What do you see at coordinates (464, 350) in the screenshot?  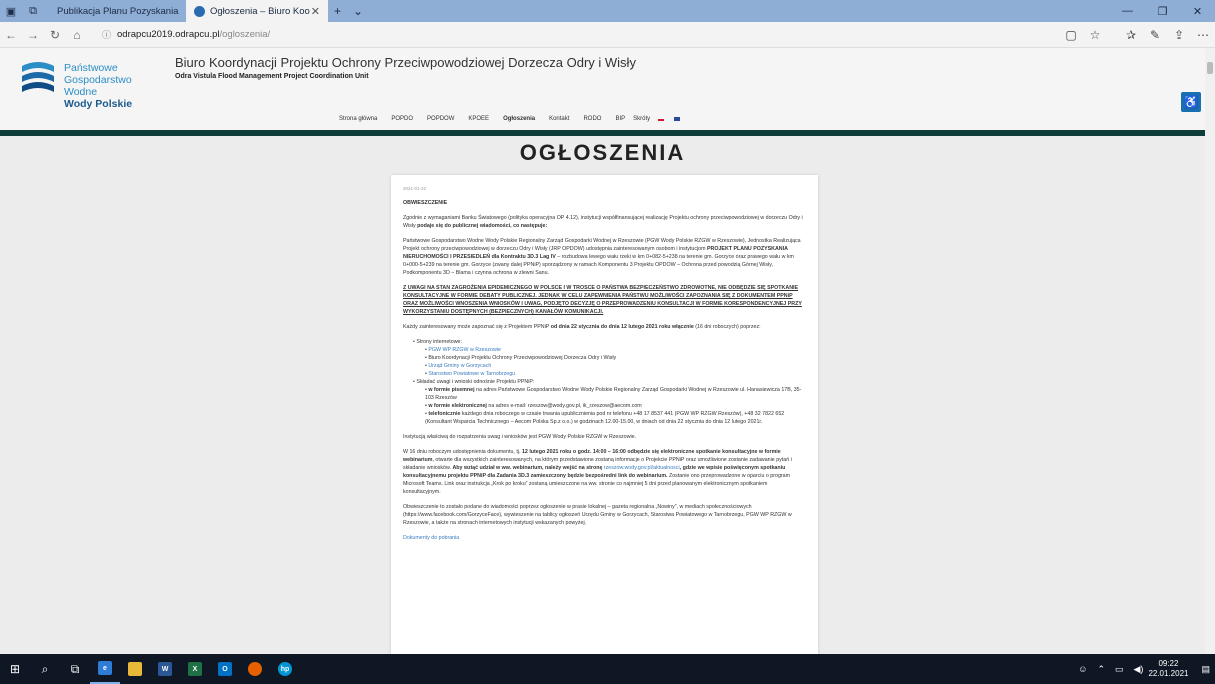 I see `link-pgw-wp-rzgw: PGW WP RZGW w Rzeszowie` at bounding box center [464, 350].